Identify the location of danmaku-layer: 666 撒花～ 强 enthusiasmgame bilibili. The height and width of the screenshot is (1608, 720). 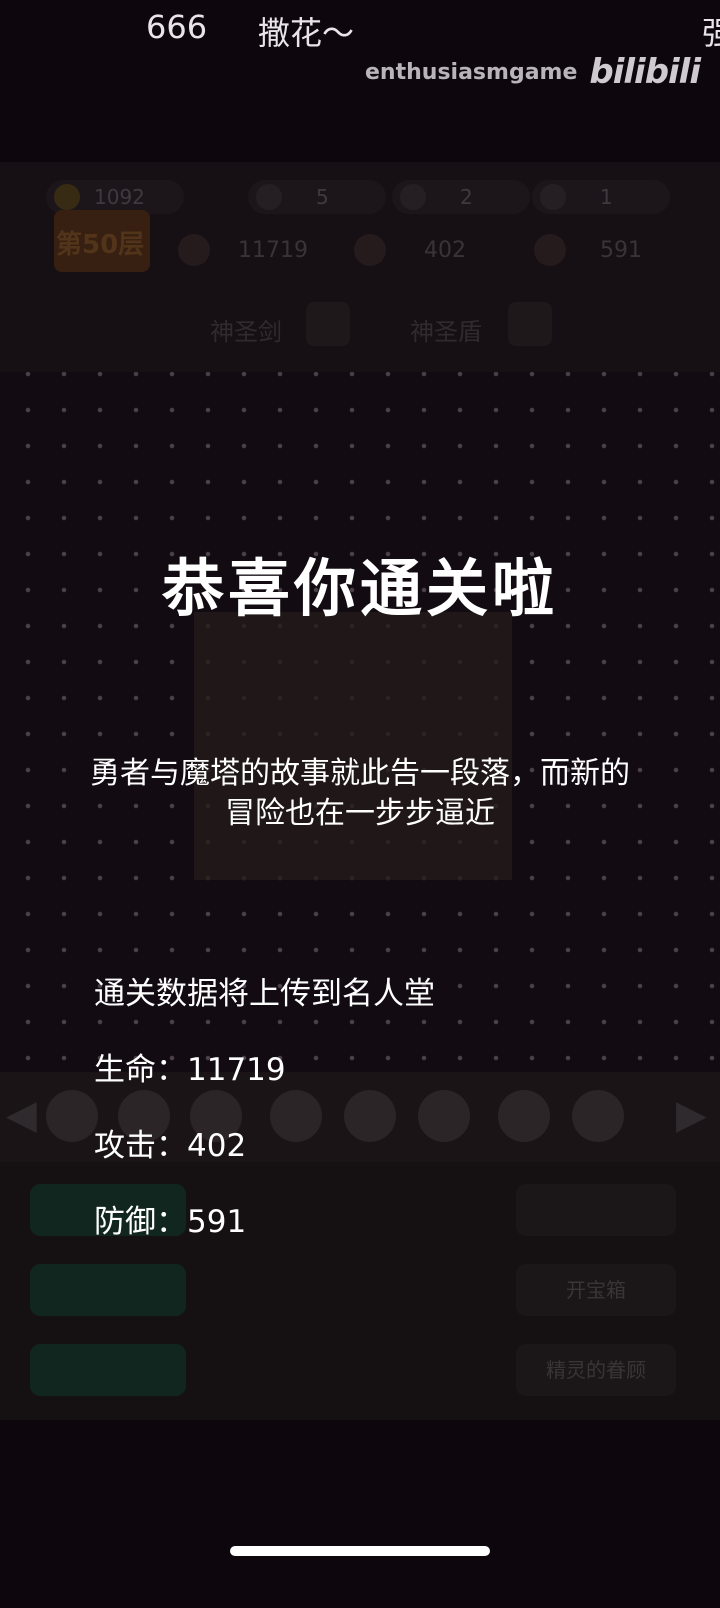
(360, 46).